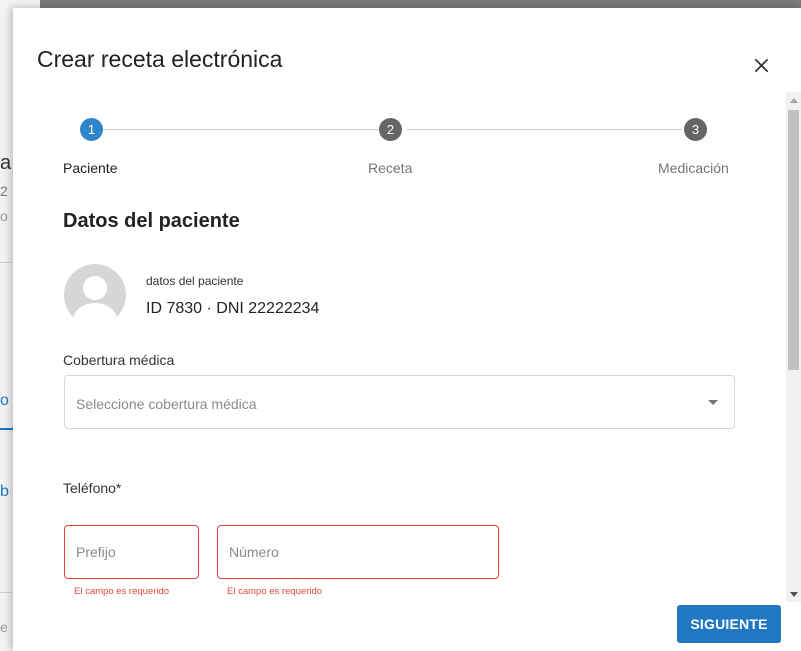  What do you see at coordinates (4, 627) in the screenshot?
I see `background-text-fragment: e` at bounding box center [4, 627].